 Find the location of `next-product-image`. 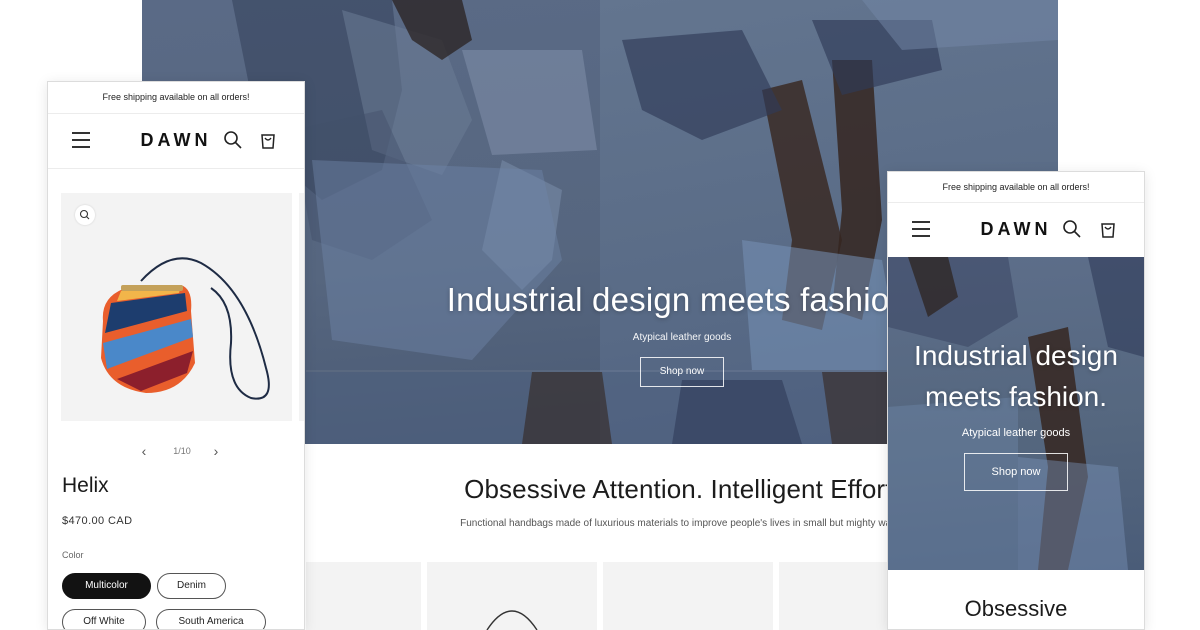

next-product-image is located at coordinates (301, 307).